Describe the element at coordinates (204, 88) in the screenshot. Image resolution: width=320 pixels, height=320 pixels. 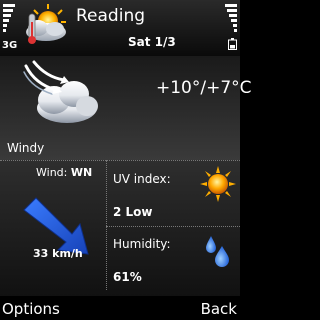
I see `temperature-range: +10°/+7°C` at that location.